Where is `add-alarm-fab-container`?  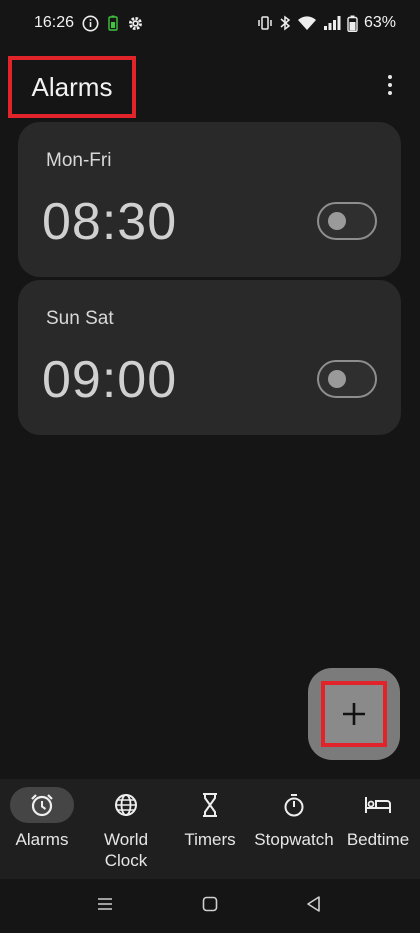 add-alarm-fab-container is located at coordinates (354, 714).